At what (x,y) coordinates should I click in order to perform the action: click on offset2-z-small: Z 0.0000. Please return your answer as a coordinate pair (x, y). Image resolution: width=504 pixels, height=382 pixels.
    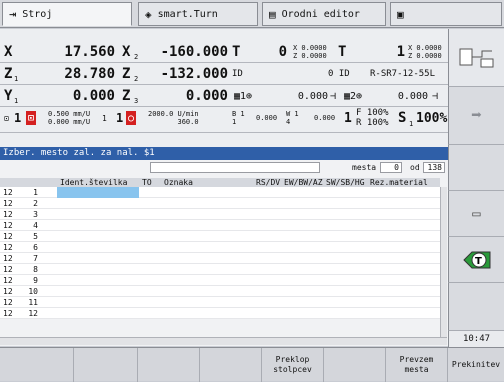
    Looking at the image, I should click on (425, 56).